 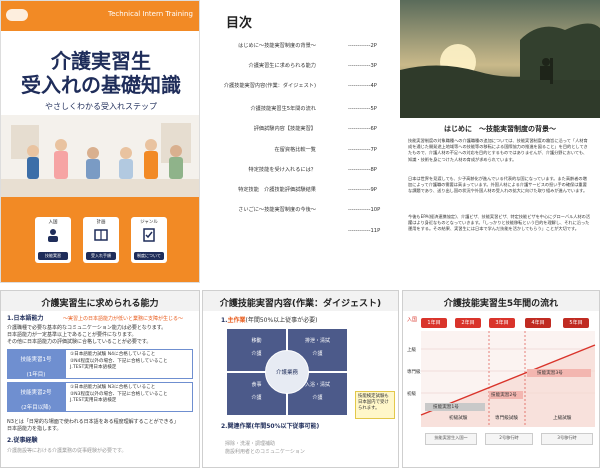 What do you see at coordinates (375, 405) in the screenshot?
I see `note-box: 技能検定試験も日本国内で受けられます。` at bounding box center [375, 405].